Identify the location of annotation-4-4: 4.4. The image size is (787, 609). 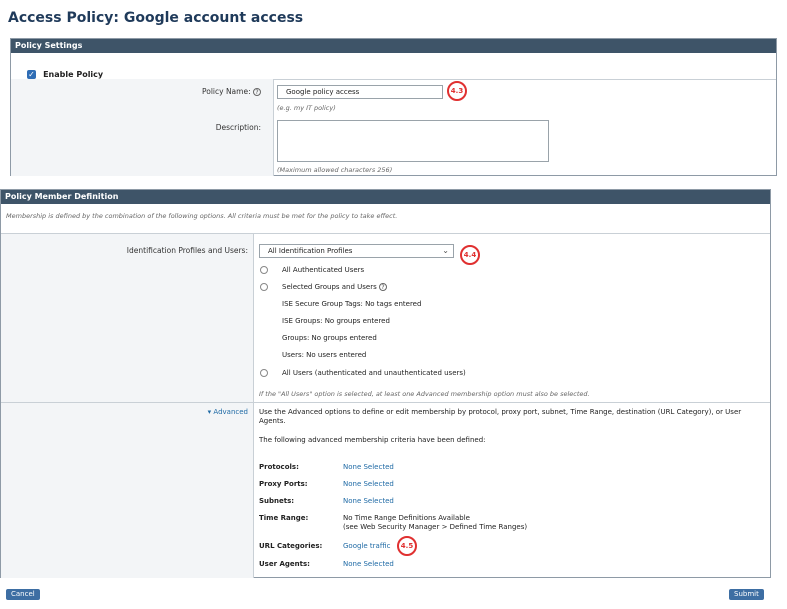
(470, 255).